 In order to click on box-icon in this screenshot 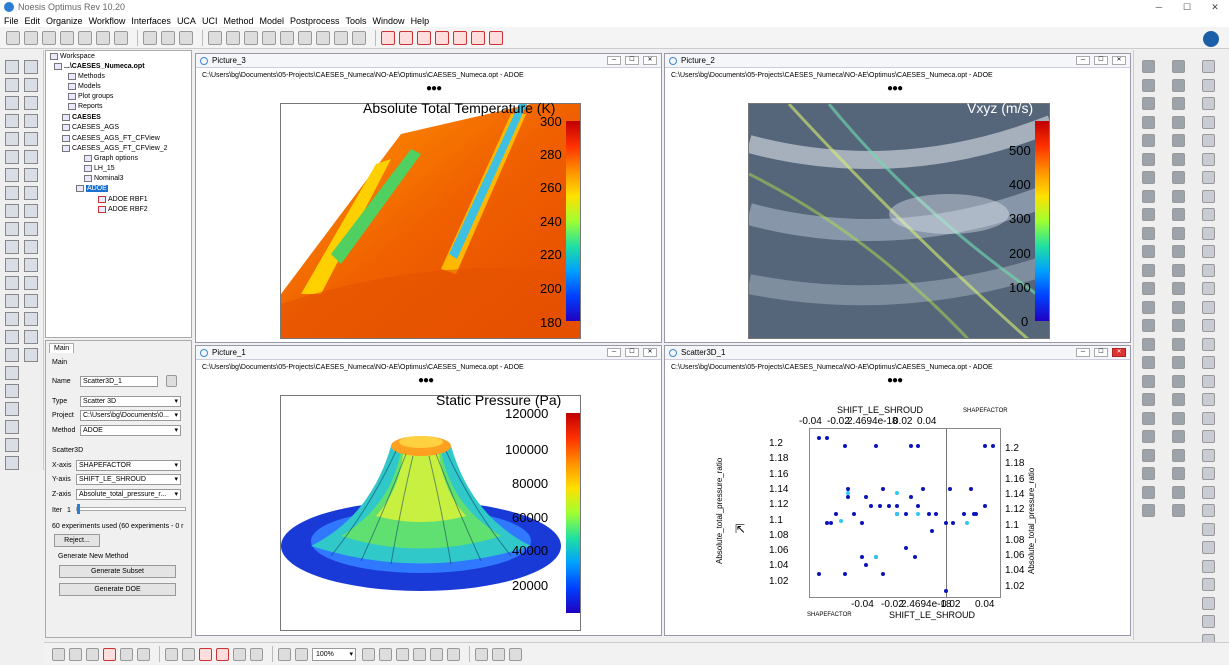, I will do `click(269, 37)`.